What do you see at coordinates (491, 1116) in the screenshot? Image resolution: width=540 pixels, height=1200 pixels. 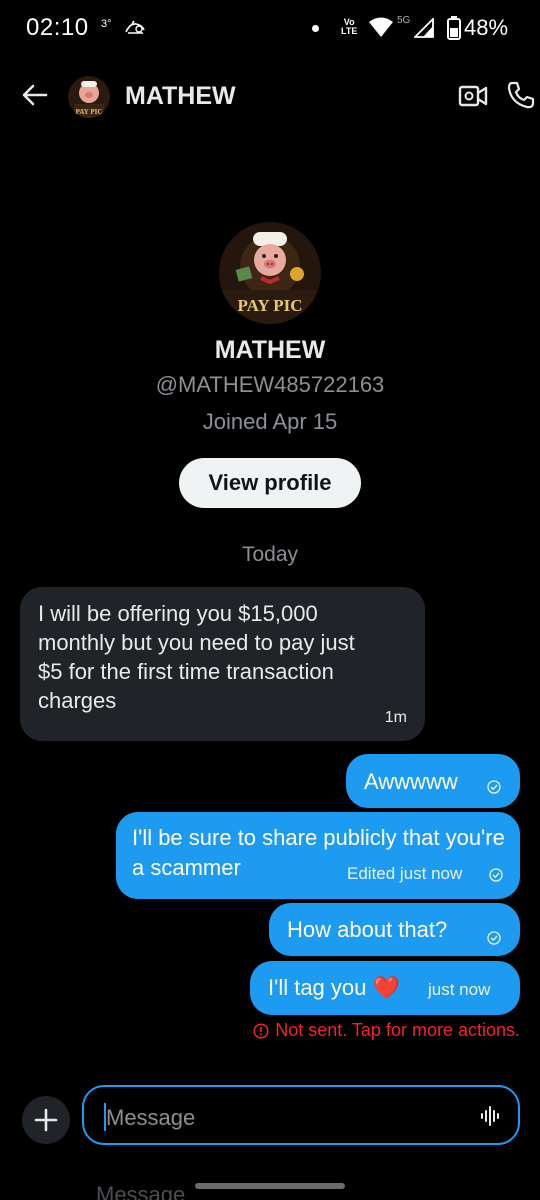 I see `voice-message-icon` at bounding box center [491, 1116].